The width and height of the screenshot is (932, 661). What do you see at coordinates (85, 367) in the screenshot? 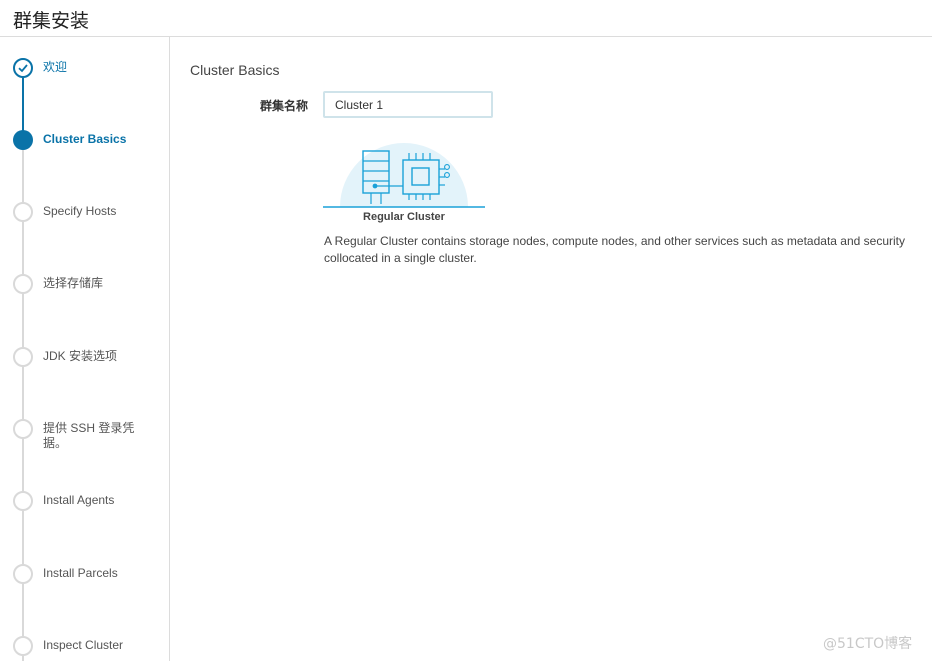
I see `step-jdk-options: JDK 安装选项` at bounding box center [85, 367].